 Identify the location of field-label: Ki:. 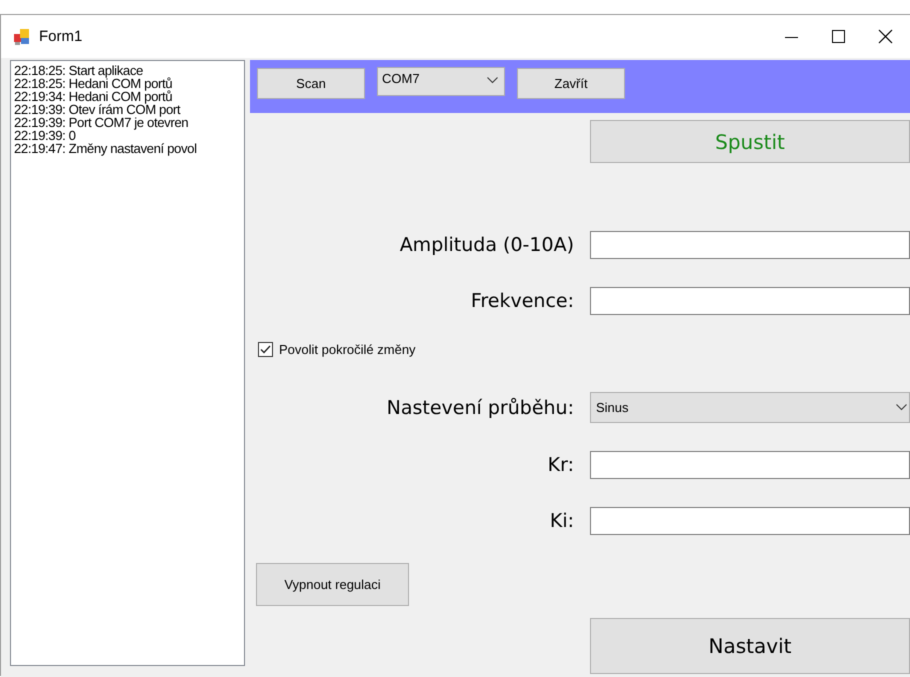
(562, 521).